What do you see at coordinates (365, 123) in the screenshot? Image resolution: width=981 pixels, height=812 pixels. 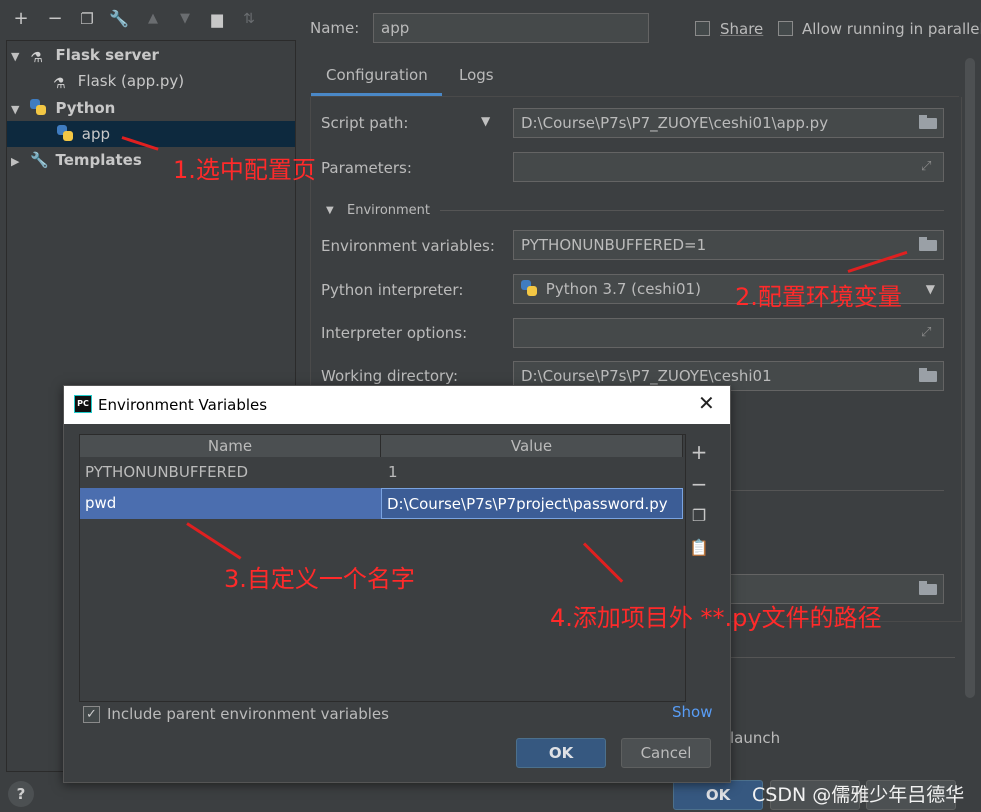 I see `script-path-label: Script path:` at bounding box center [365, 123].